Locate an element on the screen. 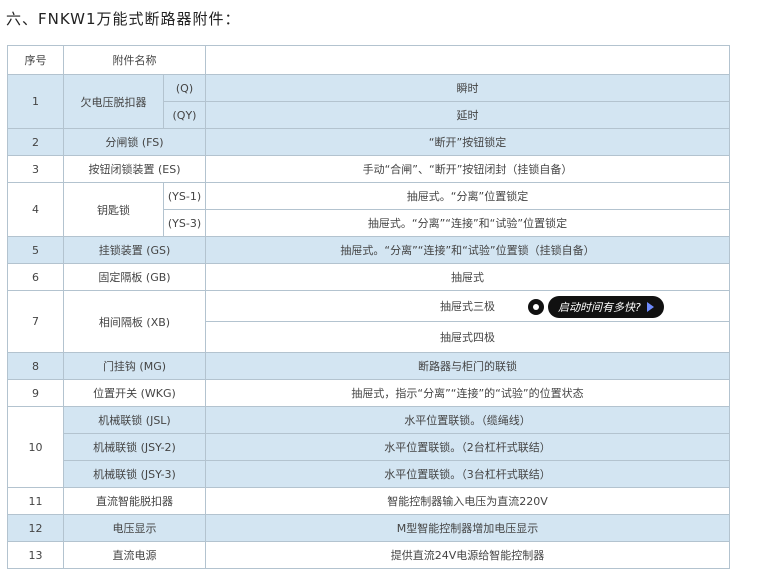  header-name: 附件名称 is located at coordinates (134, 60).